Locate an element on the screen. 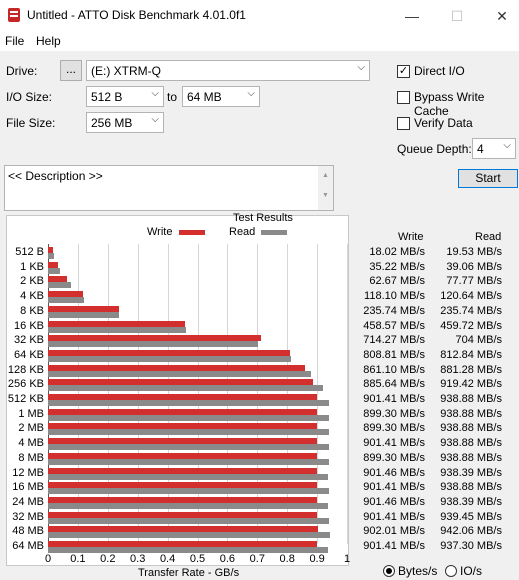  write-value: 118.10 MB/s is located at coordinates (394, 296).